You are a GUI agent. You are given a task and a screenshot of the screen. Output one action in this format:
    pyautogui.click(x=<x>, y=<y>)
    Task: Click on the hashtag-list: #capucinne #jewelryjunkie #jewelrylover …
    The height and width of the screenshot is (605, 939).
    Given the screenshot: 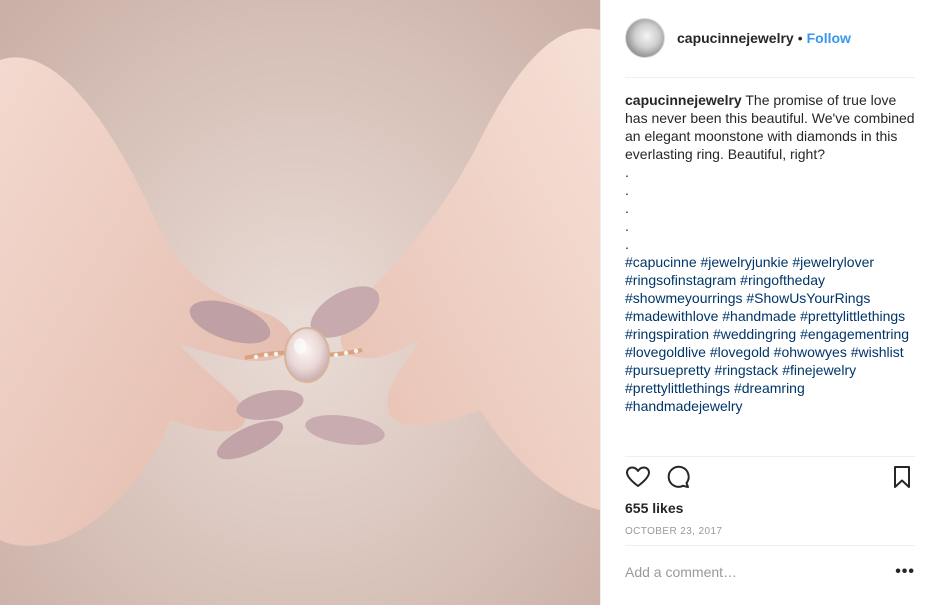 What is the action you would take?
    pyautogui.click(x=769, y=334)
    